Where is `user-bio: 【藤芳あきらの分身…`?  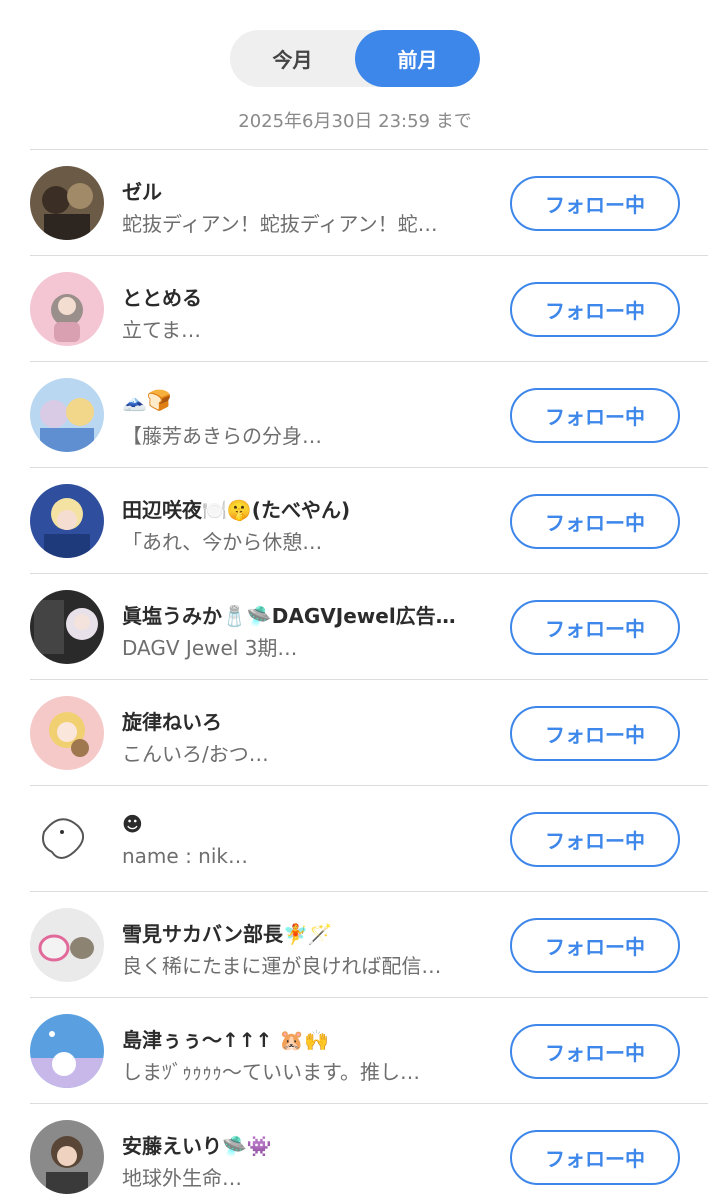
user-bio: 【藤芳あきらの分身… is located at coordinates (222, 436).